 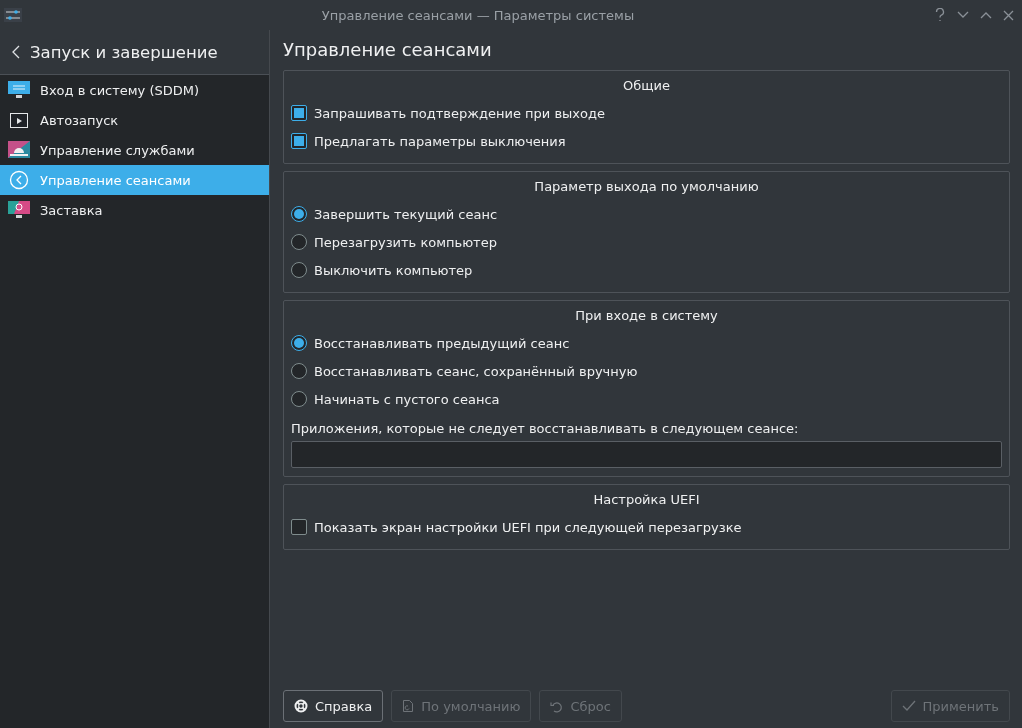 I want to click on checkmark-icon, so click(x=908, y=706).